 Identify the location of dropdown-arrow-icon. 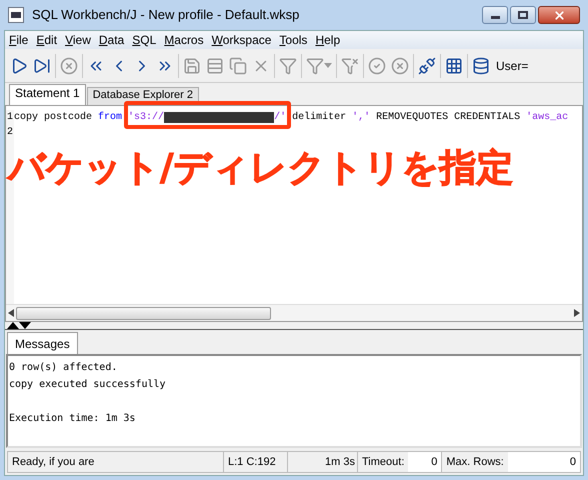
(328, 65).